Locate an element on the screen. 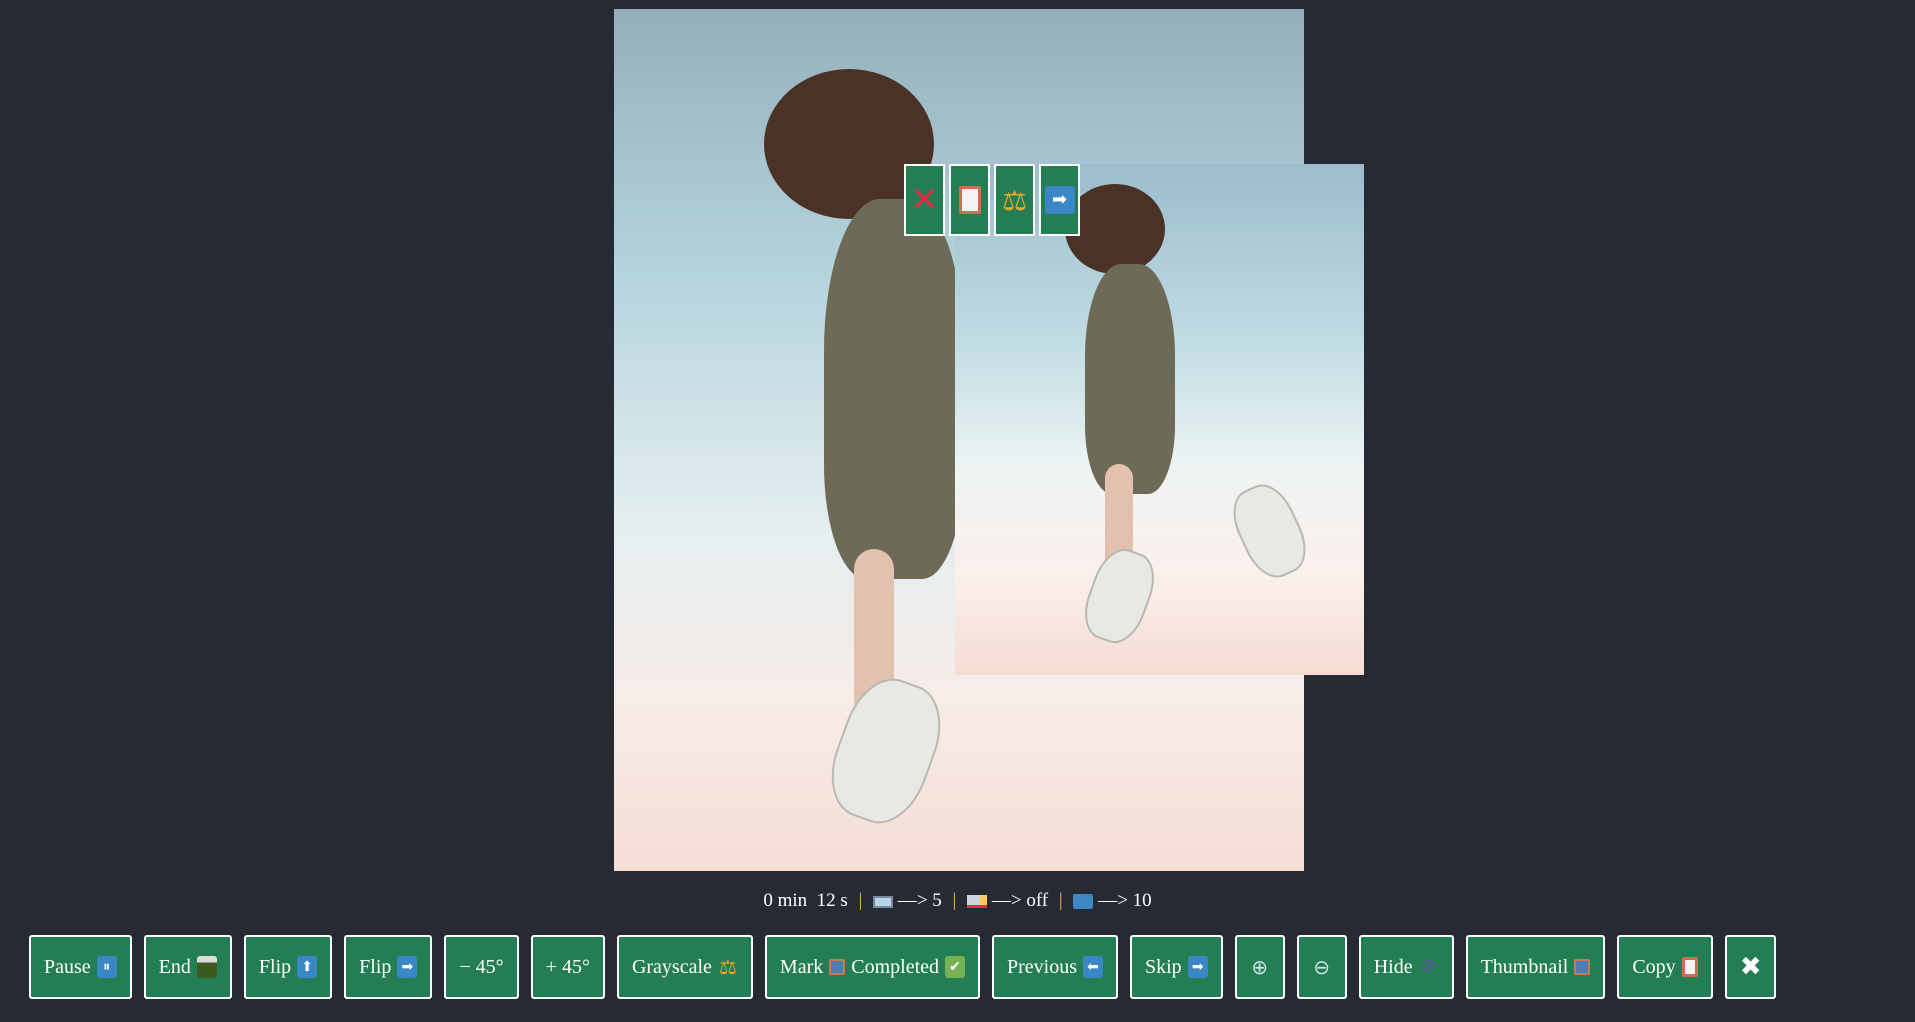  thumbnail-image is located at coordinates (1159, 419).